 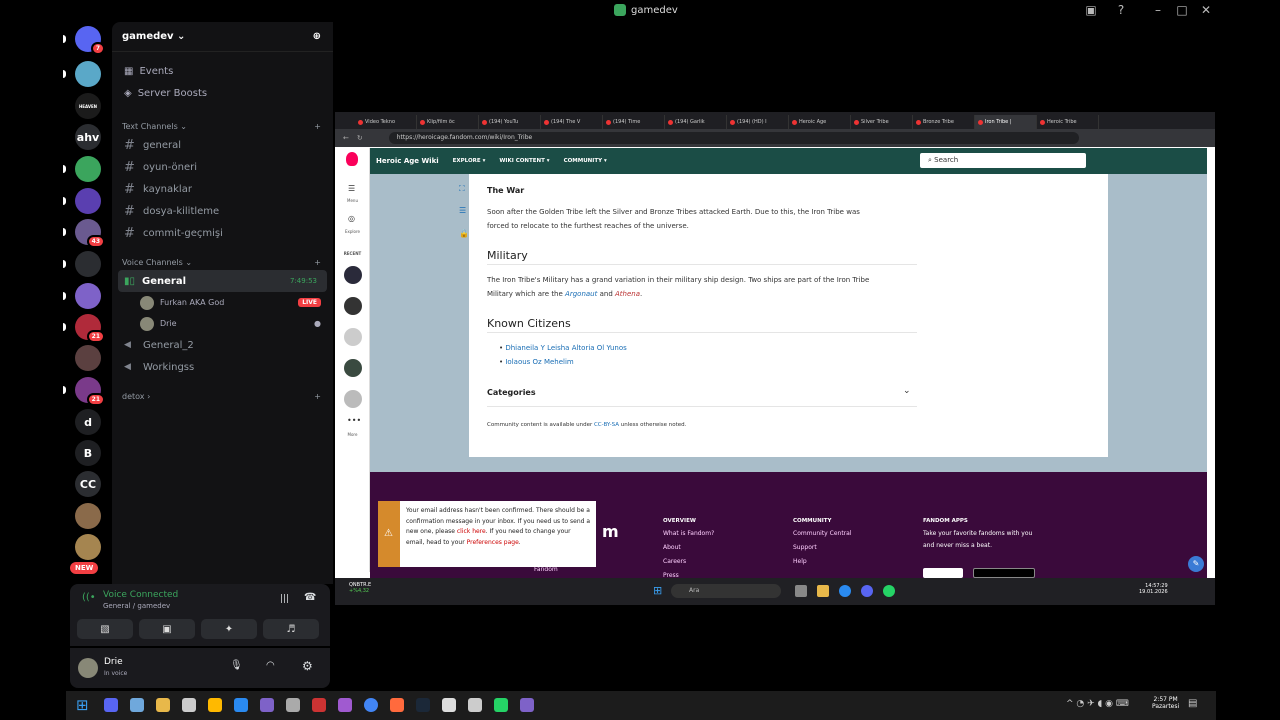 I want to click on voice-channel: ◀ General_2, so click(x=222, y=345).